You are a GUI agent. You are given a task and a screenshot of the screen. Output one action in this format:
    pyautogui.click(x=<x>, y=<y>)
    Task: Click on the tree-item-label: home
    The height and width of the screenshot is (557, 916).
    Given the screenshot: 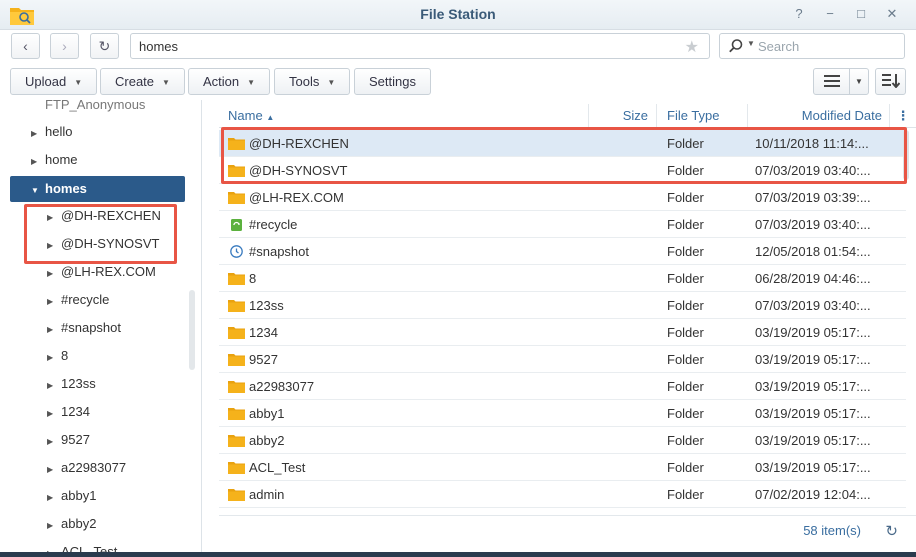 What is the action you would take?
    pyautogui.click(x=61, y=159)
    